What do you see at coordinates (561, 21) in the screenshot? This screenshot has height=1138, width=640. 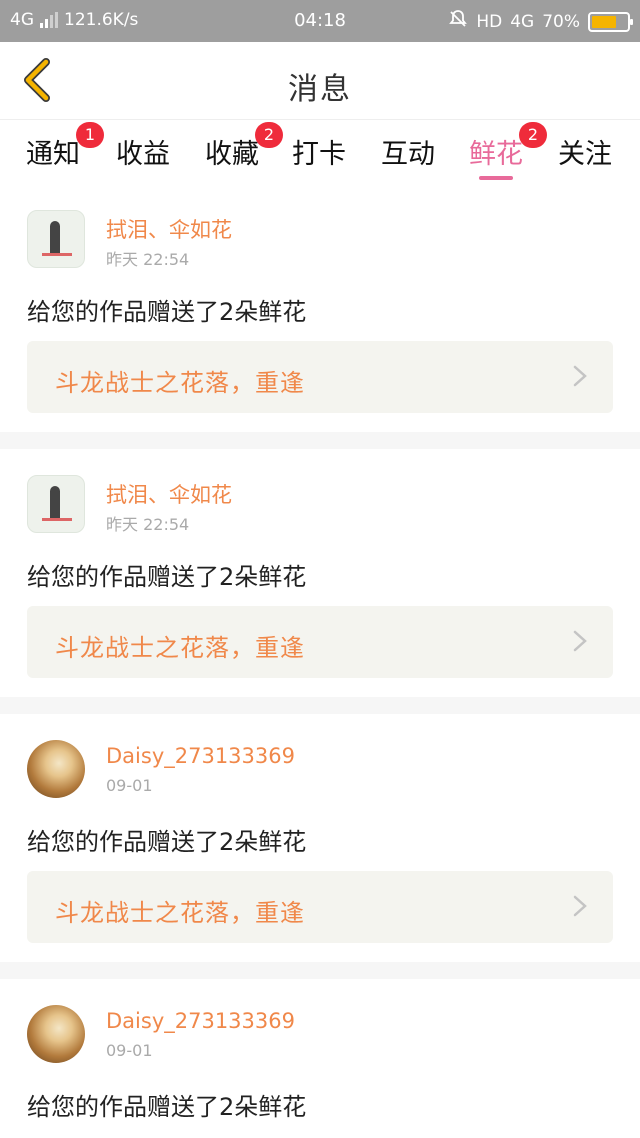 I see `battery-percent: 70%` at bounding box center [561, 21].